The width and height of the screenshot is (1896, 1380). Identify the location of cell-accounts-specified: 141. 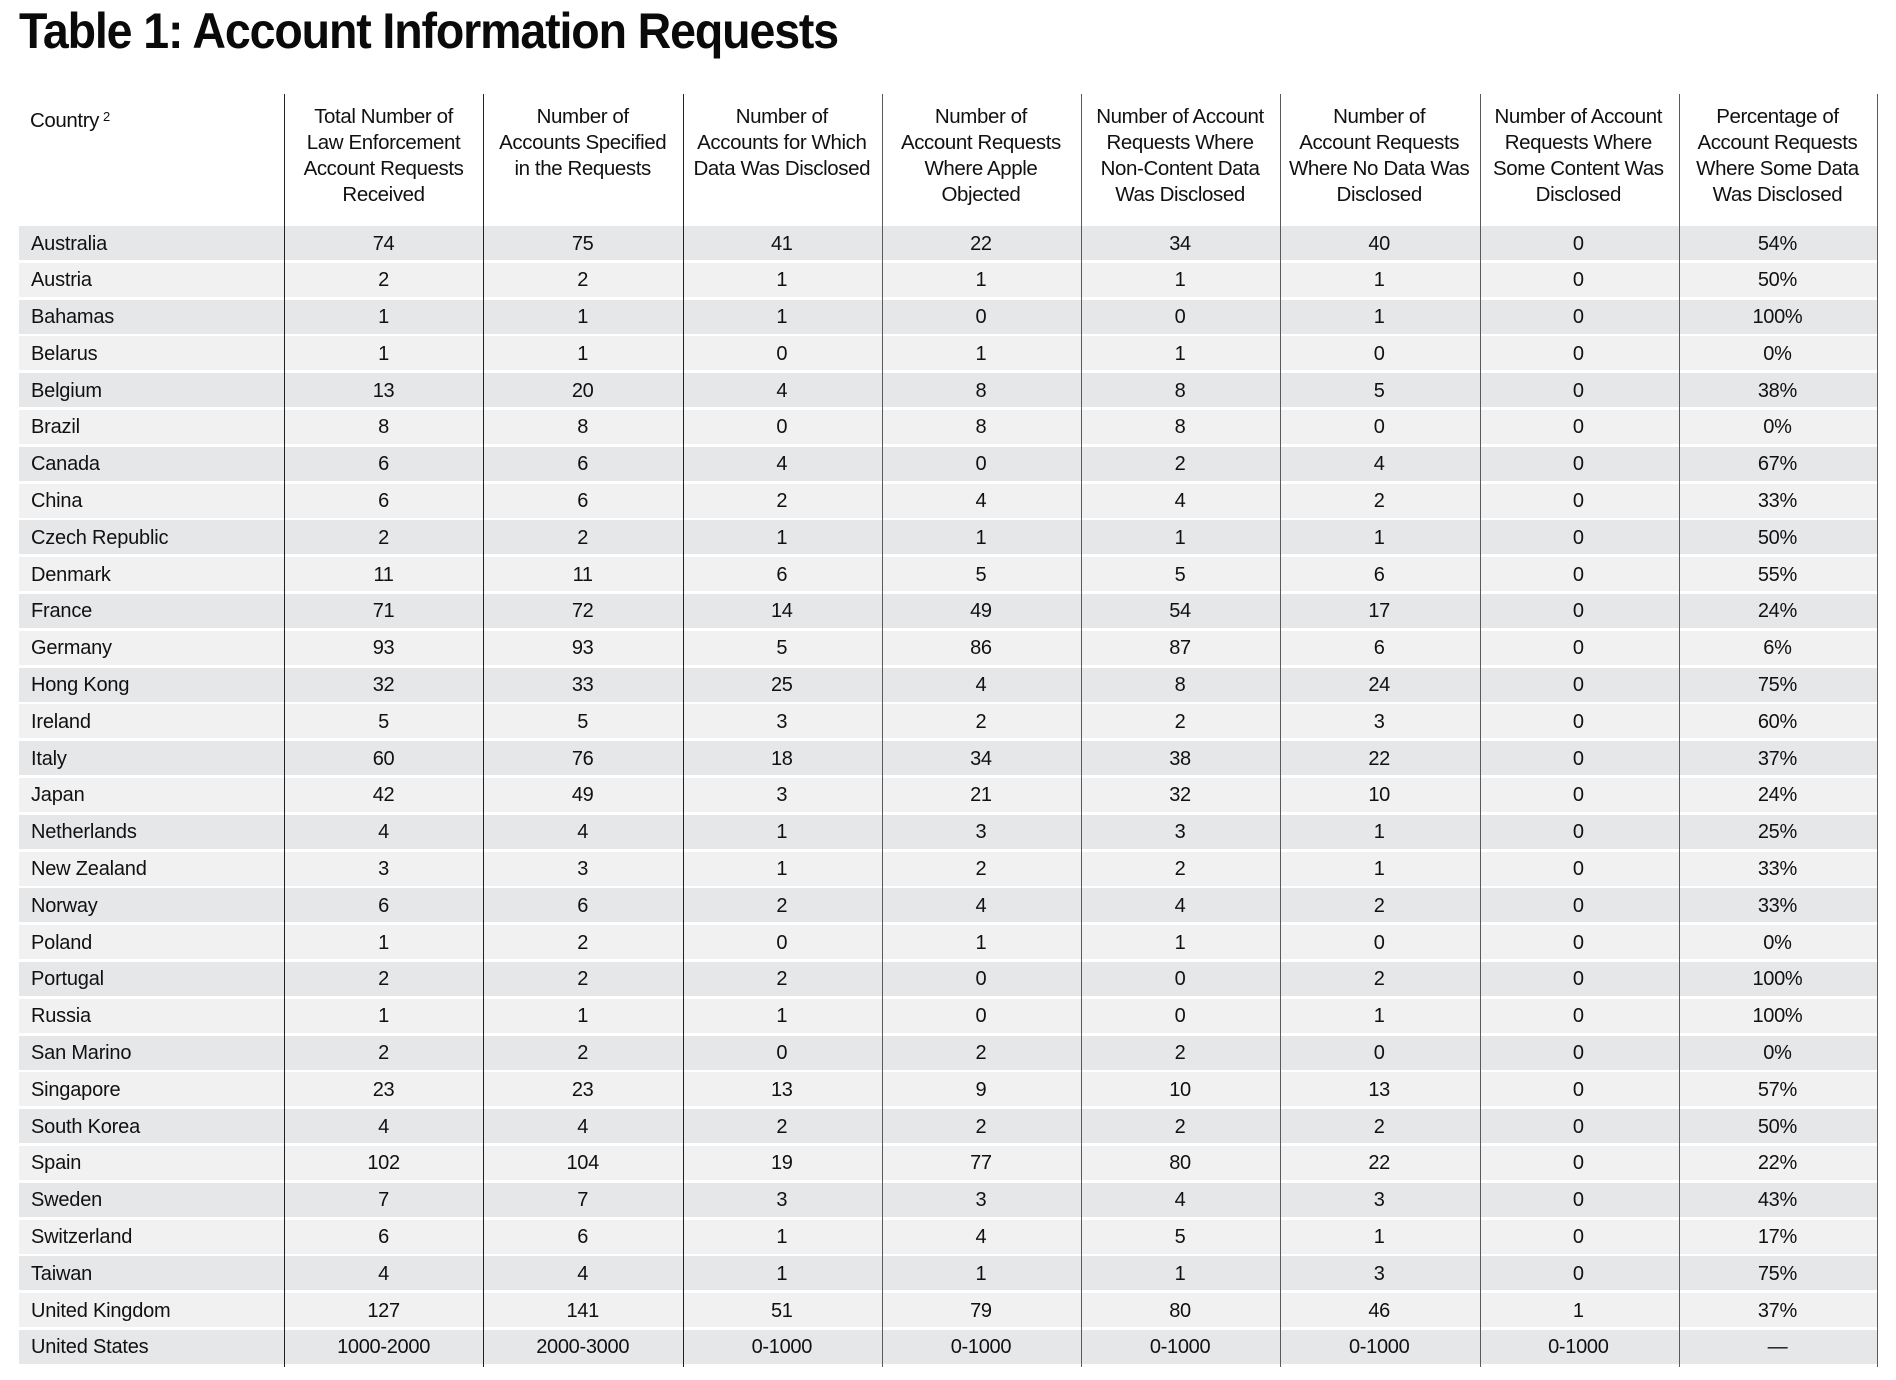
(582, 1310).